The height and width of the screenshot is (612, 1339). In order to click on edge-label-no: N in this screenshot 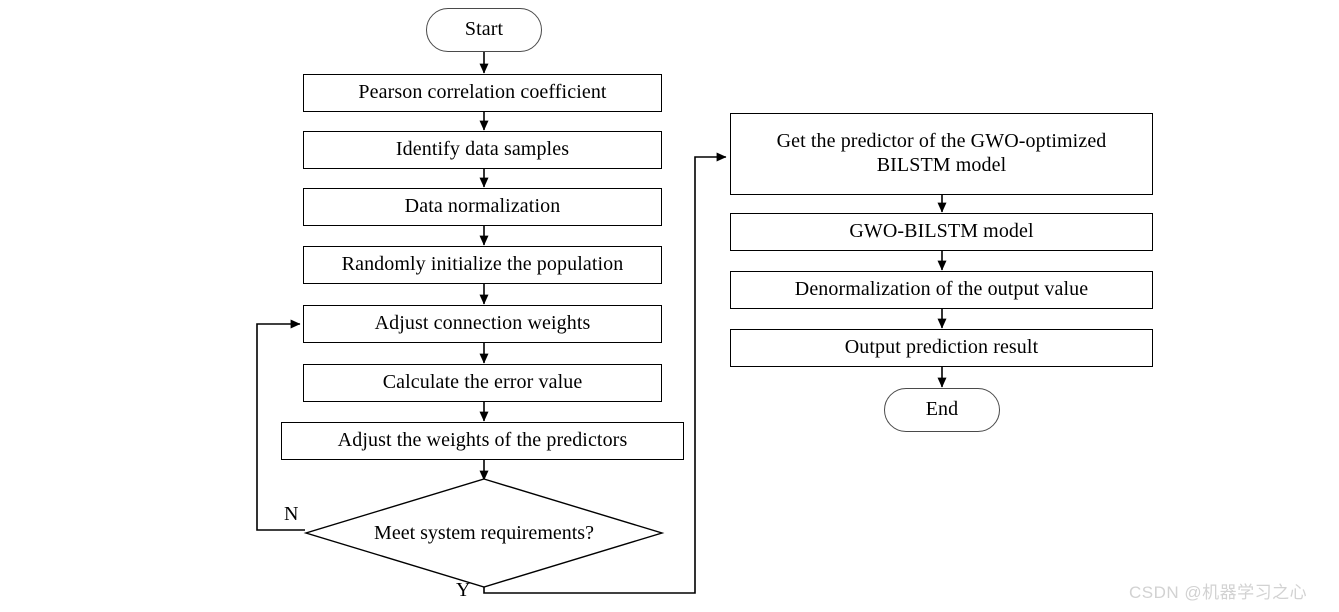, I will do `click(291, 514)`.